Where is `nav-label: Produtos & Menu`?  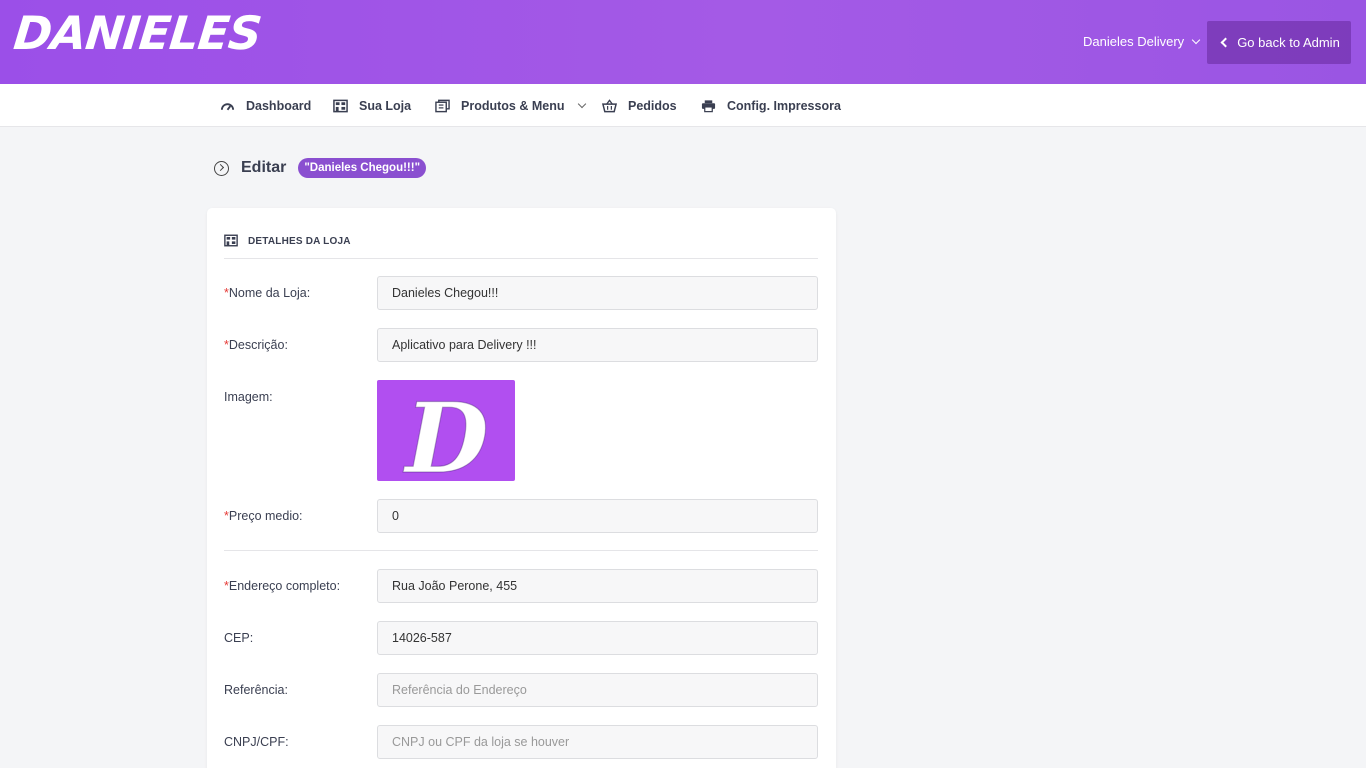 nav-label: Produtos & Menu is located at coordinates (513, 105).